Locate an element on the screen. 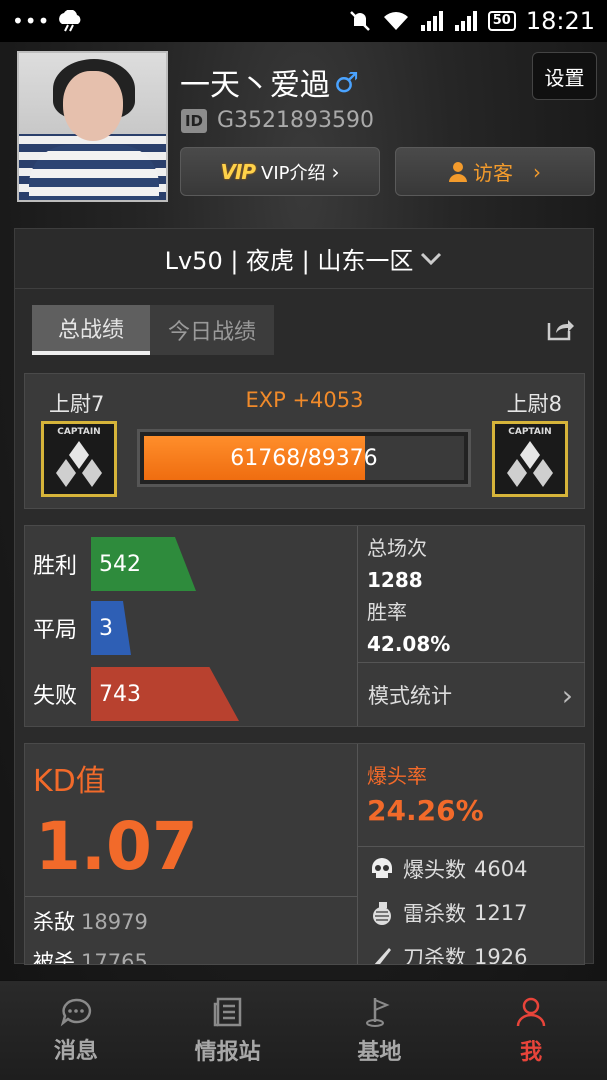 The width and height of the screenshot is (607, 1080). user-id: ID G3521893590 is located at coordinates (277, 120).